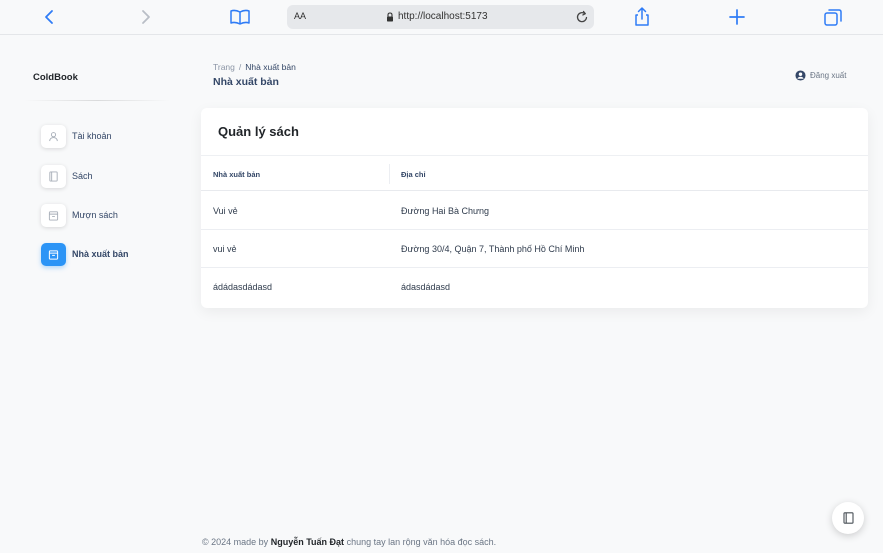 This screenshot has height=553, width=883. What do you see at coordinates (237, 174) in the screenshot?
I see `column-header-publisher: Nhà xuất bản` at bounding box center [237, 174].